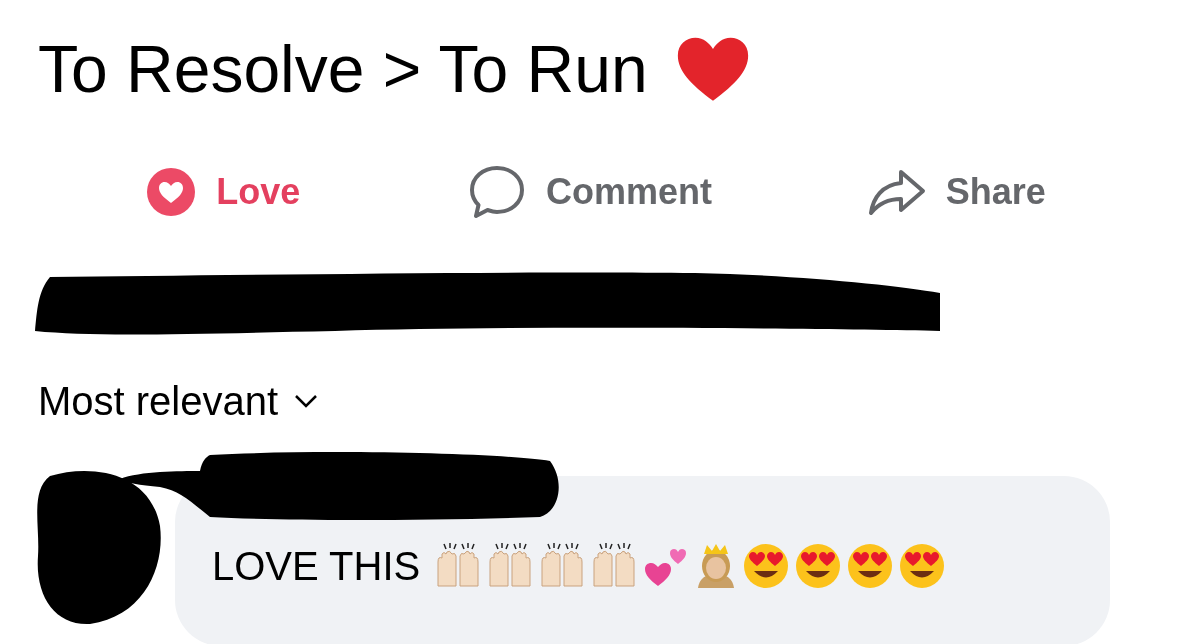 The height and width of the screenshot is (644, 1178). I want to click on heart-icon, so click(712, 69).